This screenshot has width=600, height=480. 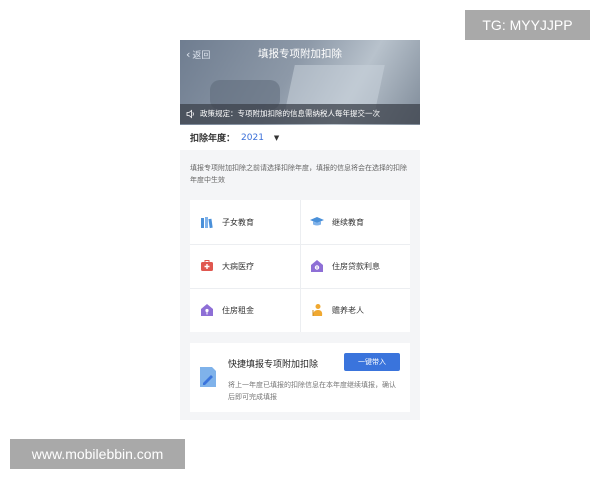 I want to click on back-button: ‹ 返回, so click(x=198, y=54).